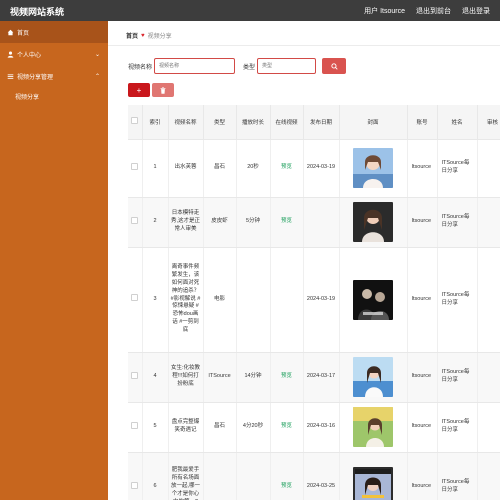  What do you see at coordinates (321, 476) in the screenshot?
I see `row-date: 2024-03-25` at bounding box center [321, 476].